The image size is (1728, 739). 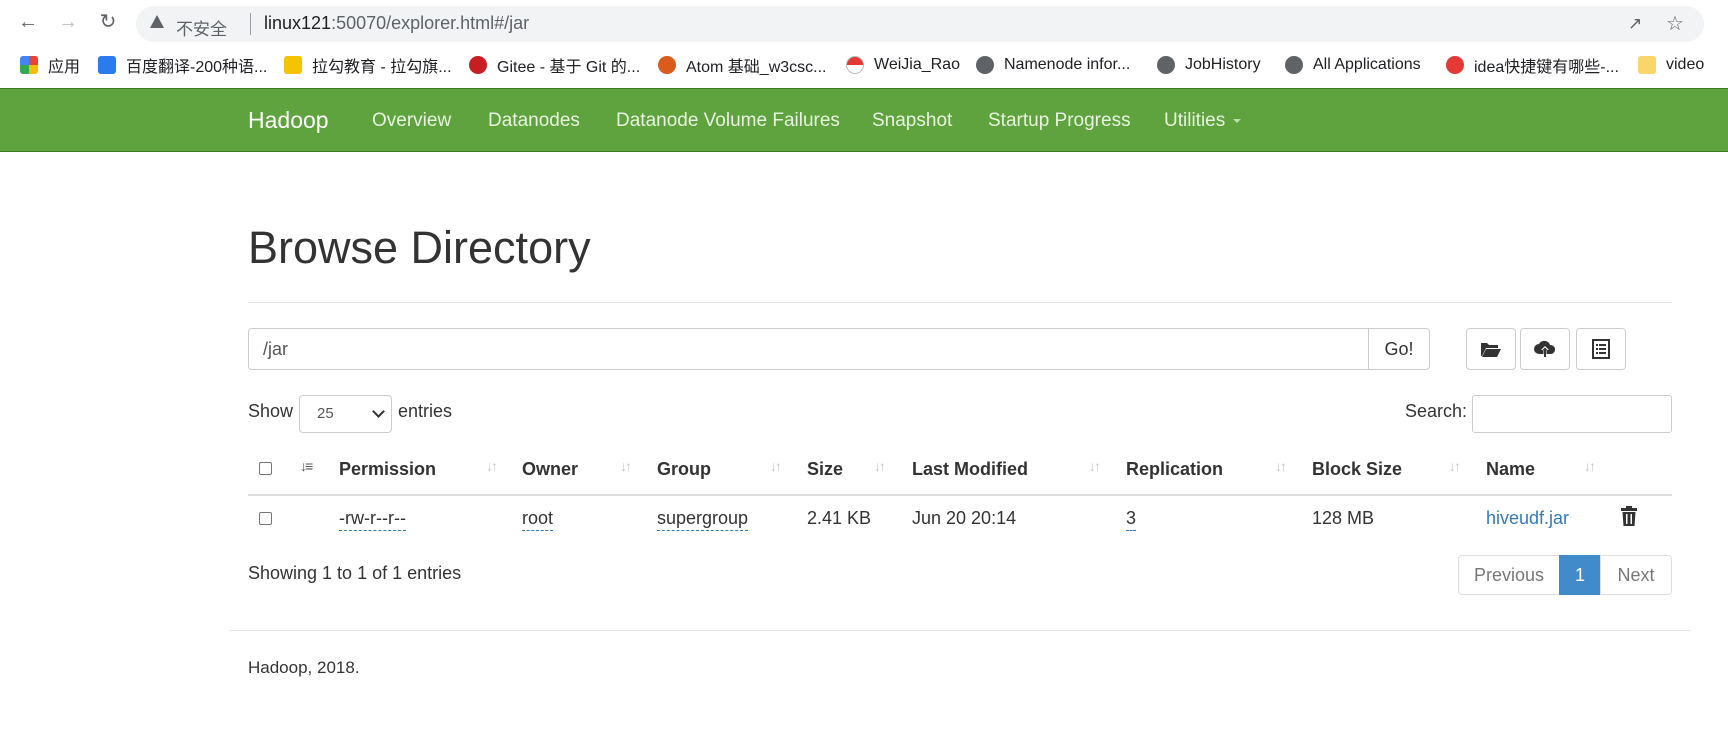 What do you see at coordinates (1636, 575) in the screenshot?
I see `pagination-next-button: Next` at bounding box center [1636, 575].